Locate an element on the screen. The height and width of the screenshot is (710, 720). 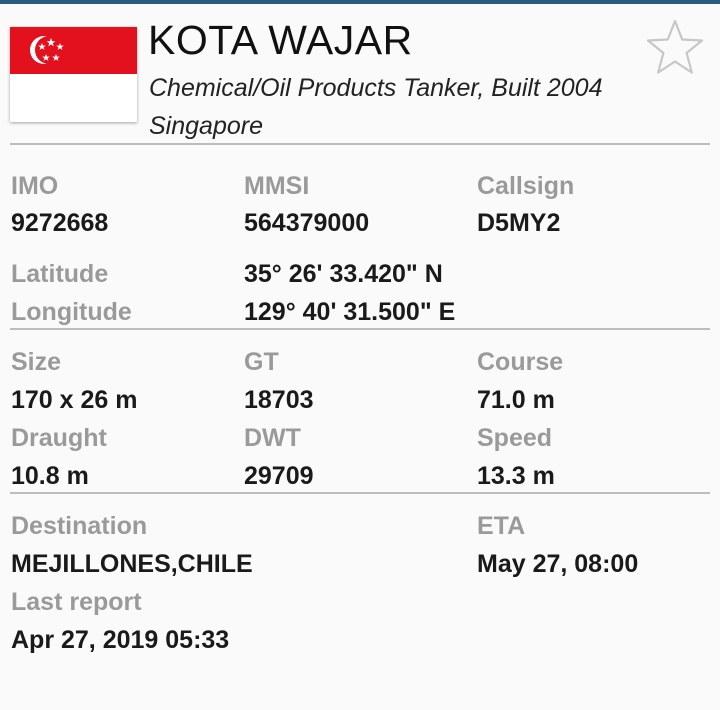
eta-value: May 27, 08:00 is located at coordinates (558, 564).